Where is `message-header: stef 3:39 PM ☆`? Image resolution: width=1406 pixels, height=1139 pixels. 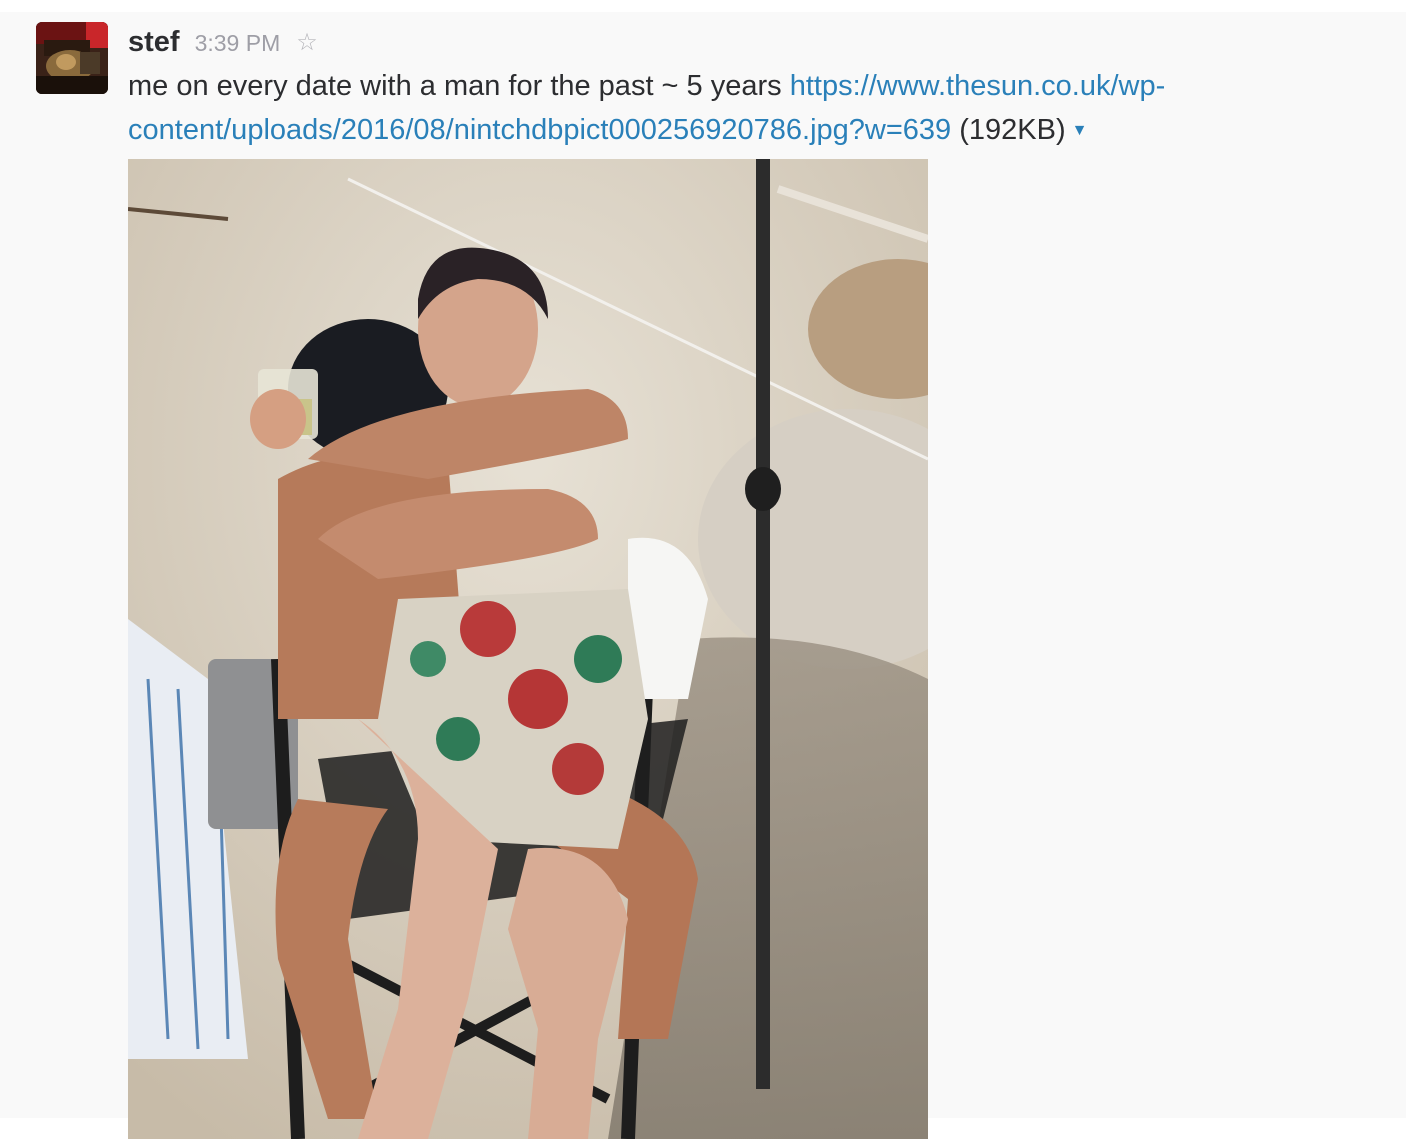
message-header: stef 3:39 PM ☆ is located at coordinates (223, 43).